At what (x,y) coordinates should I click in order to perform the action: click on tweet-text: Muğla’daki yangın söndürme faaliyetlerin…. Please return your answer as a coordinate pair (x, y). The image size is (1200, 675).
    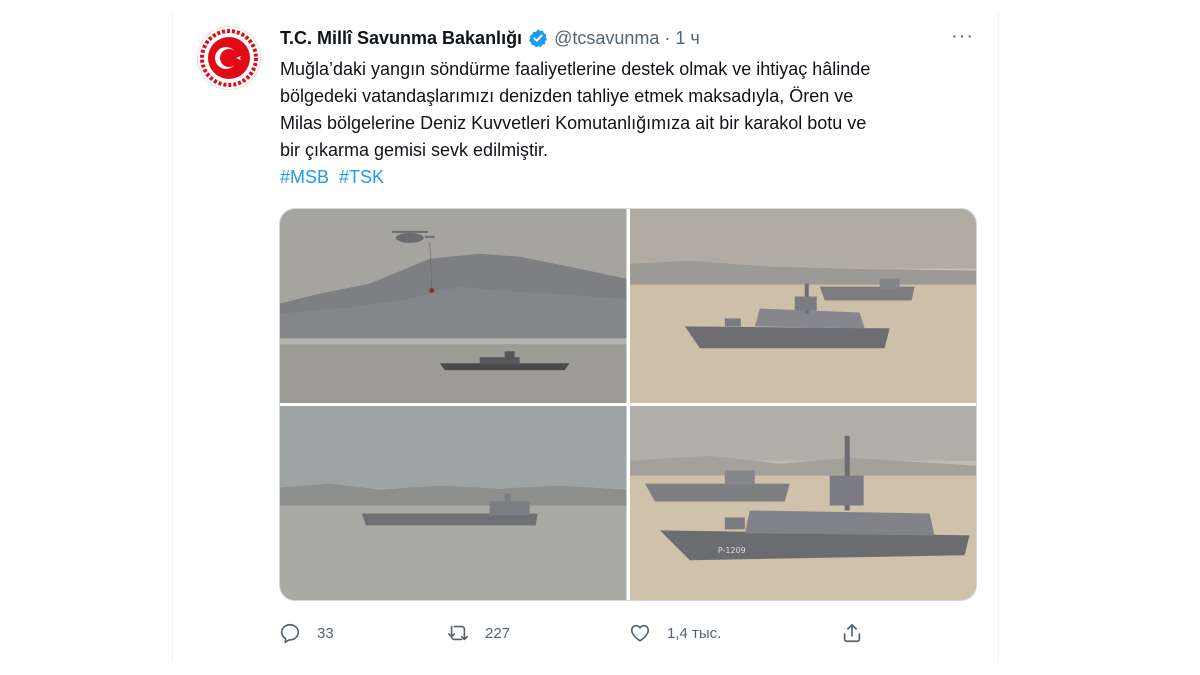
    Looking at the image, I should click on (630, 123).